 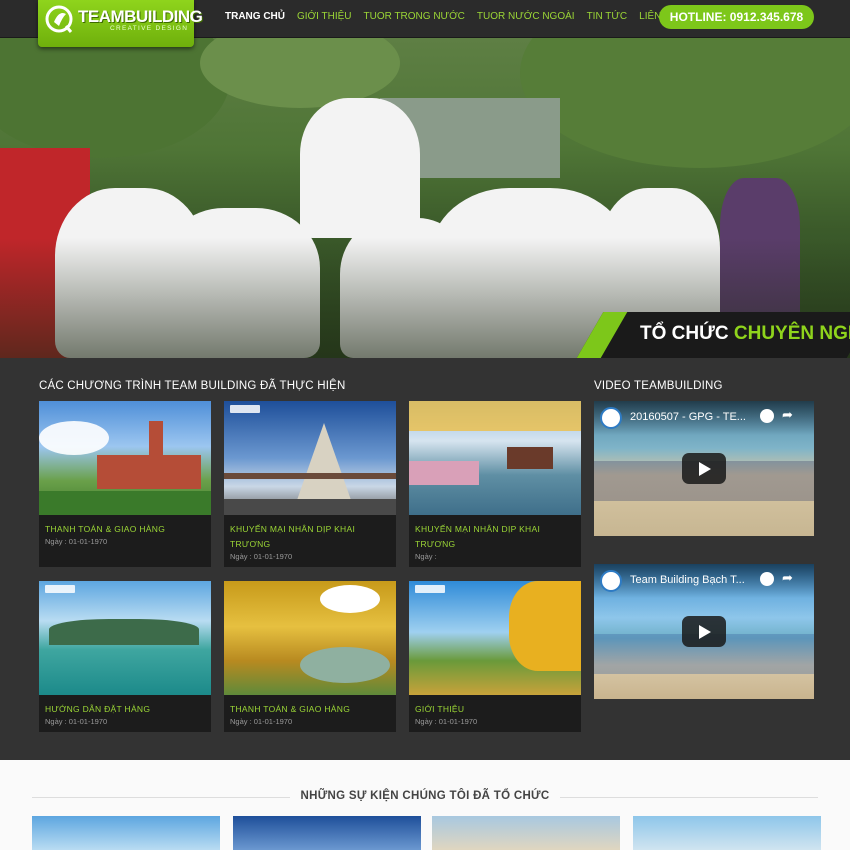 I want to click on thumb-ground, so click(x=310, y=507).